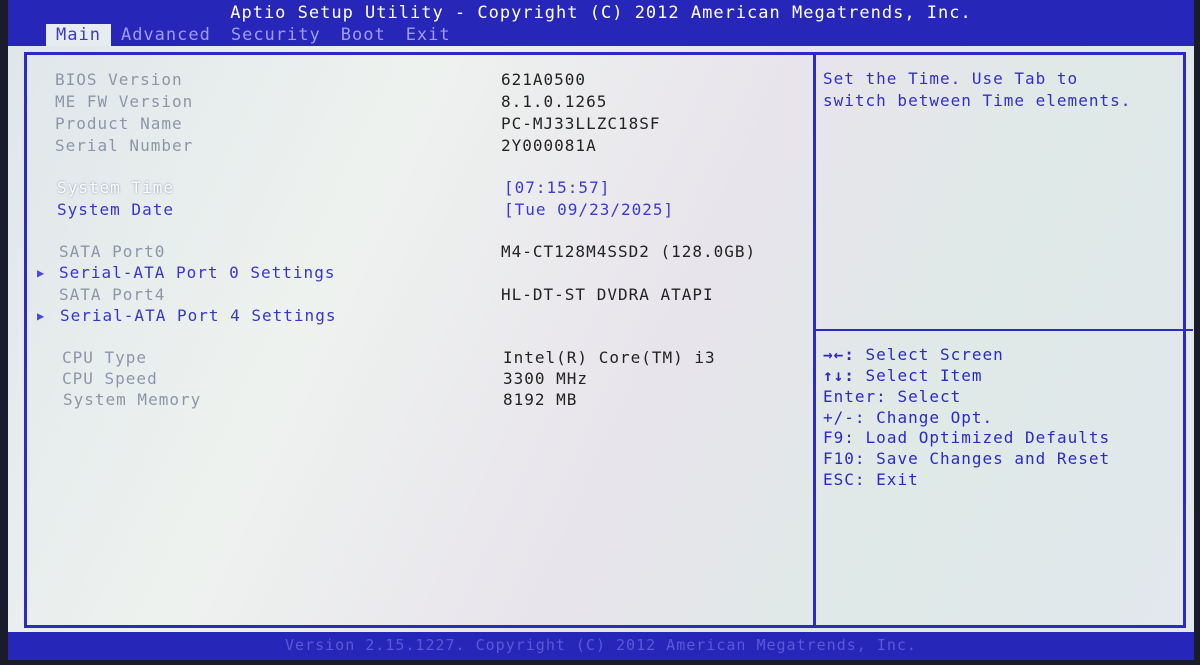  I want to click on system-time-label: System Time, so click(115, 187).